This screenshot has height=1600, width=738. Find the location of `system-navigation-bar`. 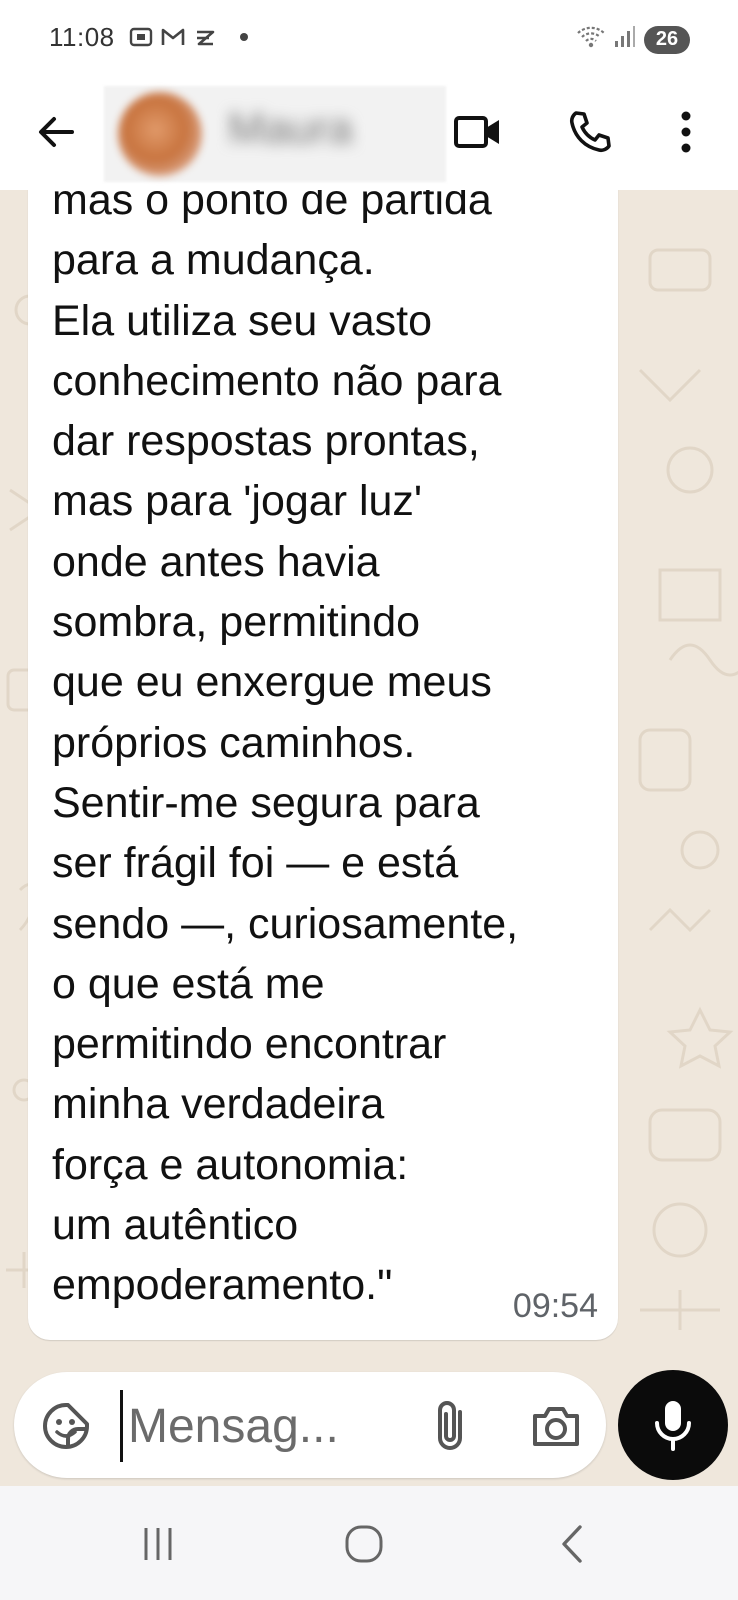

system-navigation-bar is located at coordinates (369, 1543).